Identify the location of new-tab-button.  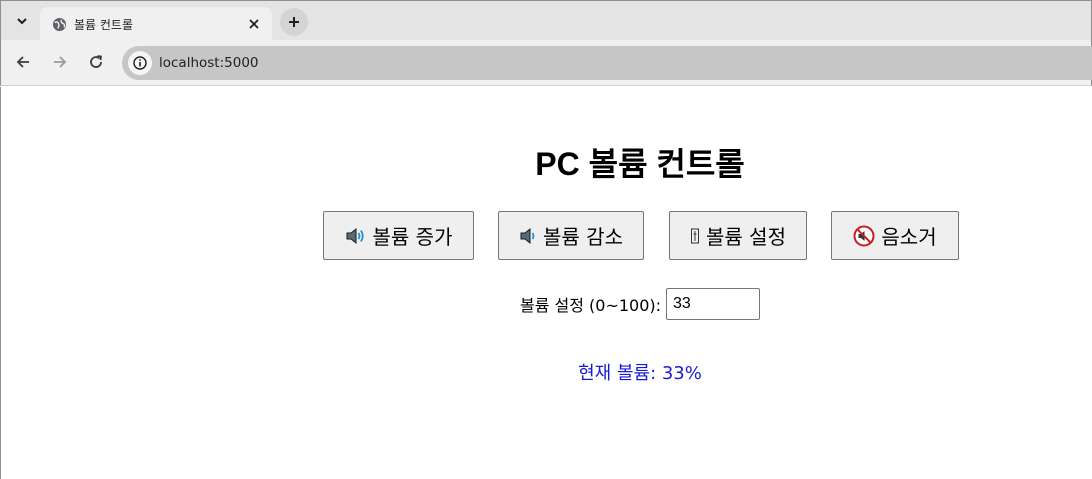
(294, 22).